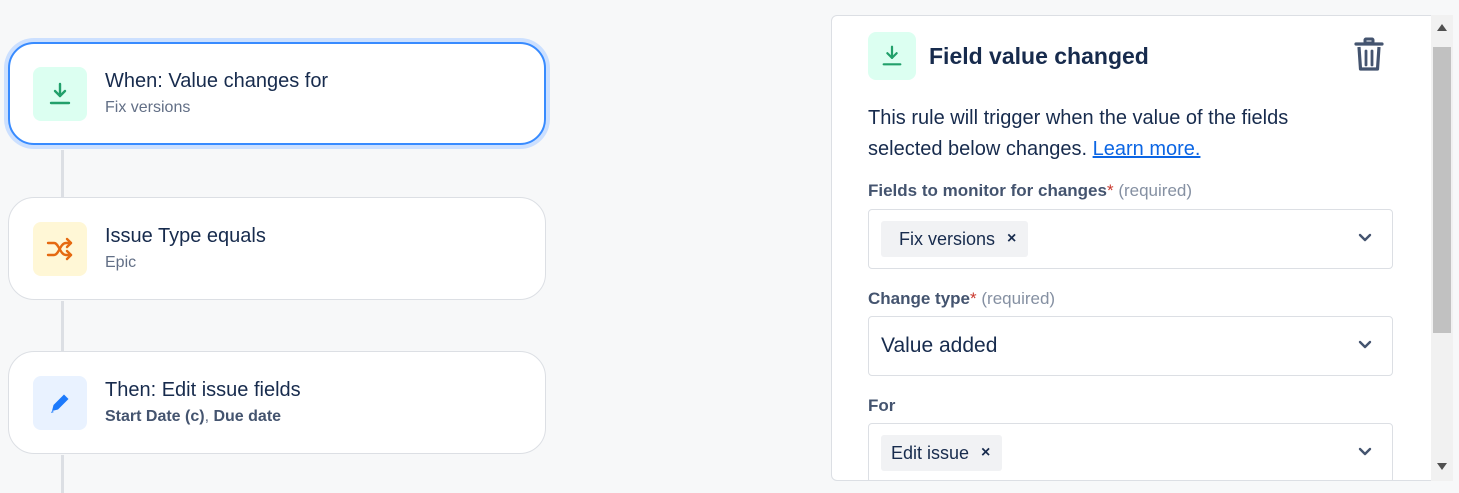  Describe the element at coordinates (1369, 57) in the screenshot. I see `trash-icon` at that location.